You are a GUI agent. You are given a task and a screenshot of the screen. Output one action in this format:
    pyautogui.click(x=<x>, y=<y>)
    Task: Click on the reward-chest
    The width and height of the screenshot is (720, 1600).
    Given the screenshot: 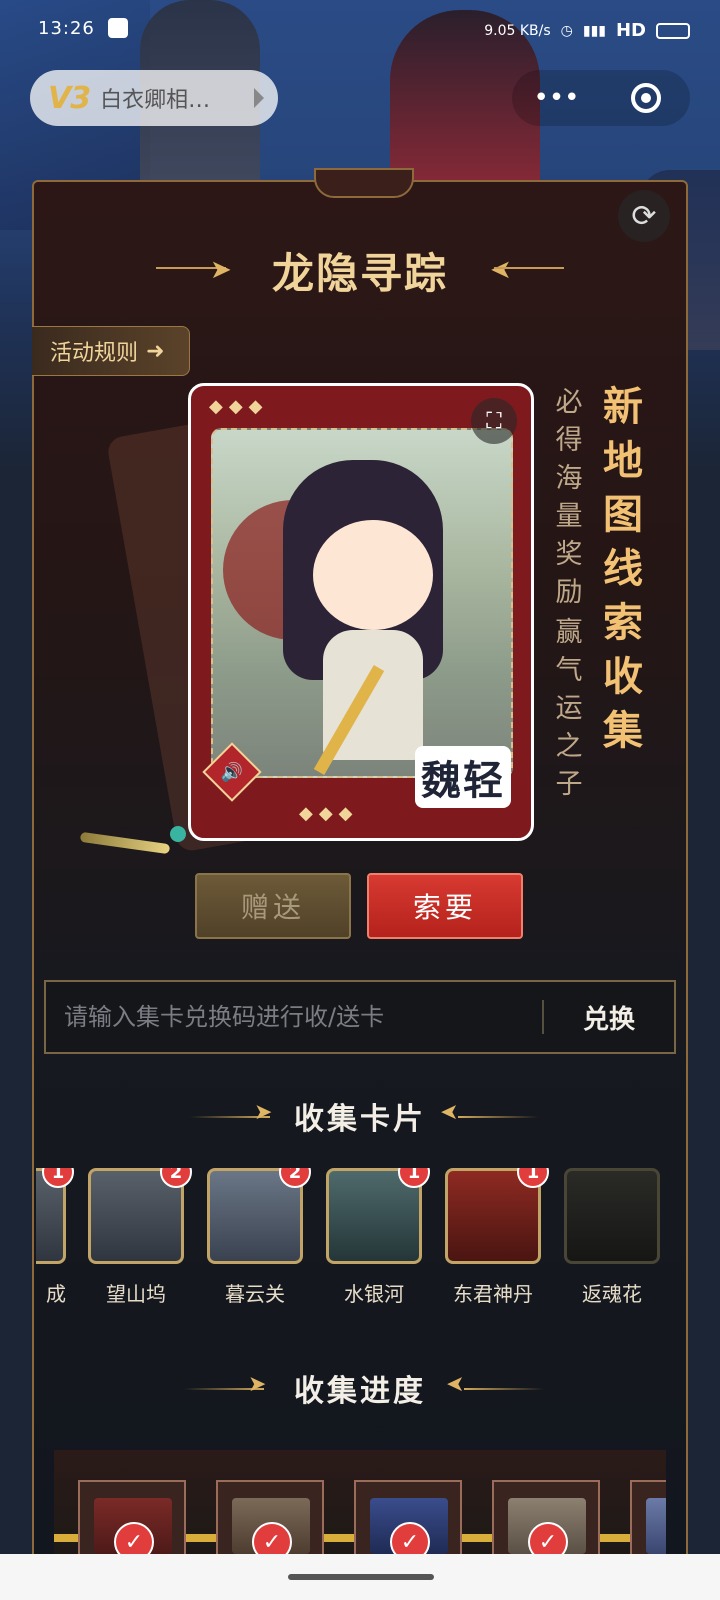 What is the action you would take?
    pyautogui.click(x=648, y=1520)
    